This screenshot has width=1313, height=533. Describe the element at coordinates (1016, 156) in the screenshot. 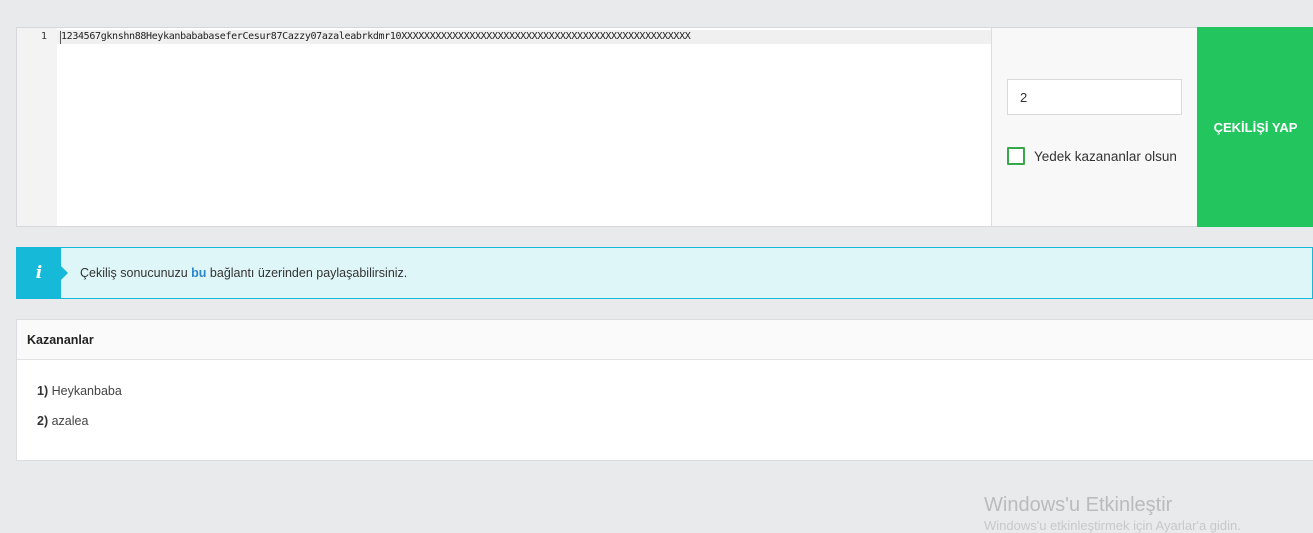

I see `backup-winners-checkbox` at that location.